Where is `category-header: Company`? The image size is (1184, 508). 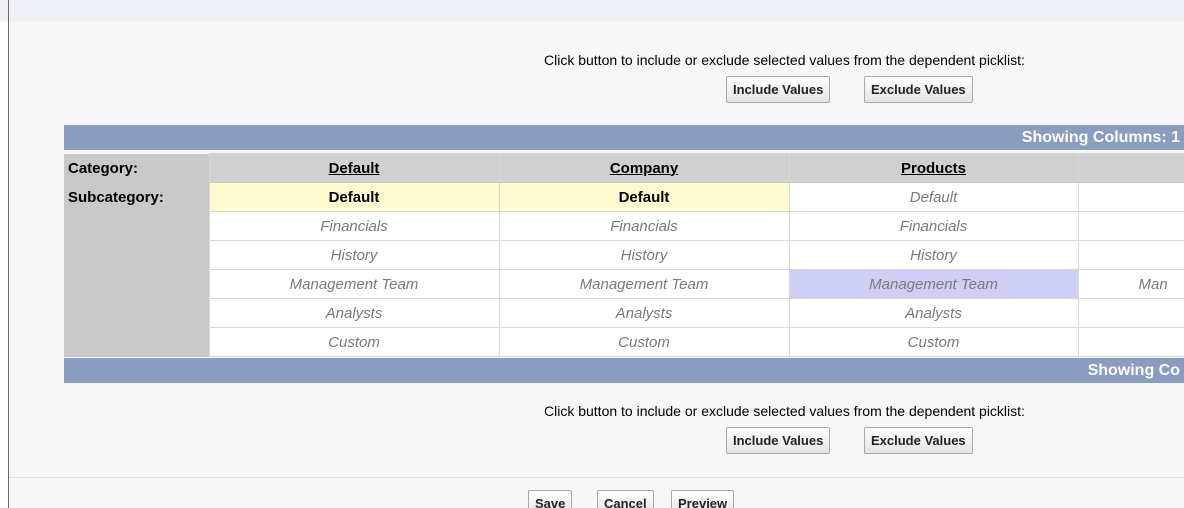 category-header: Company is located at coordinates (644, 168).